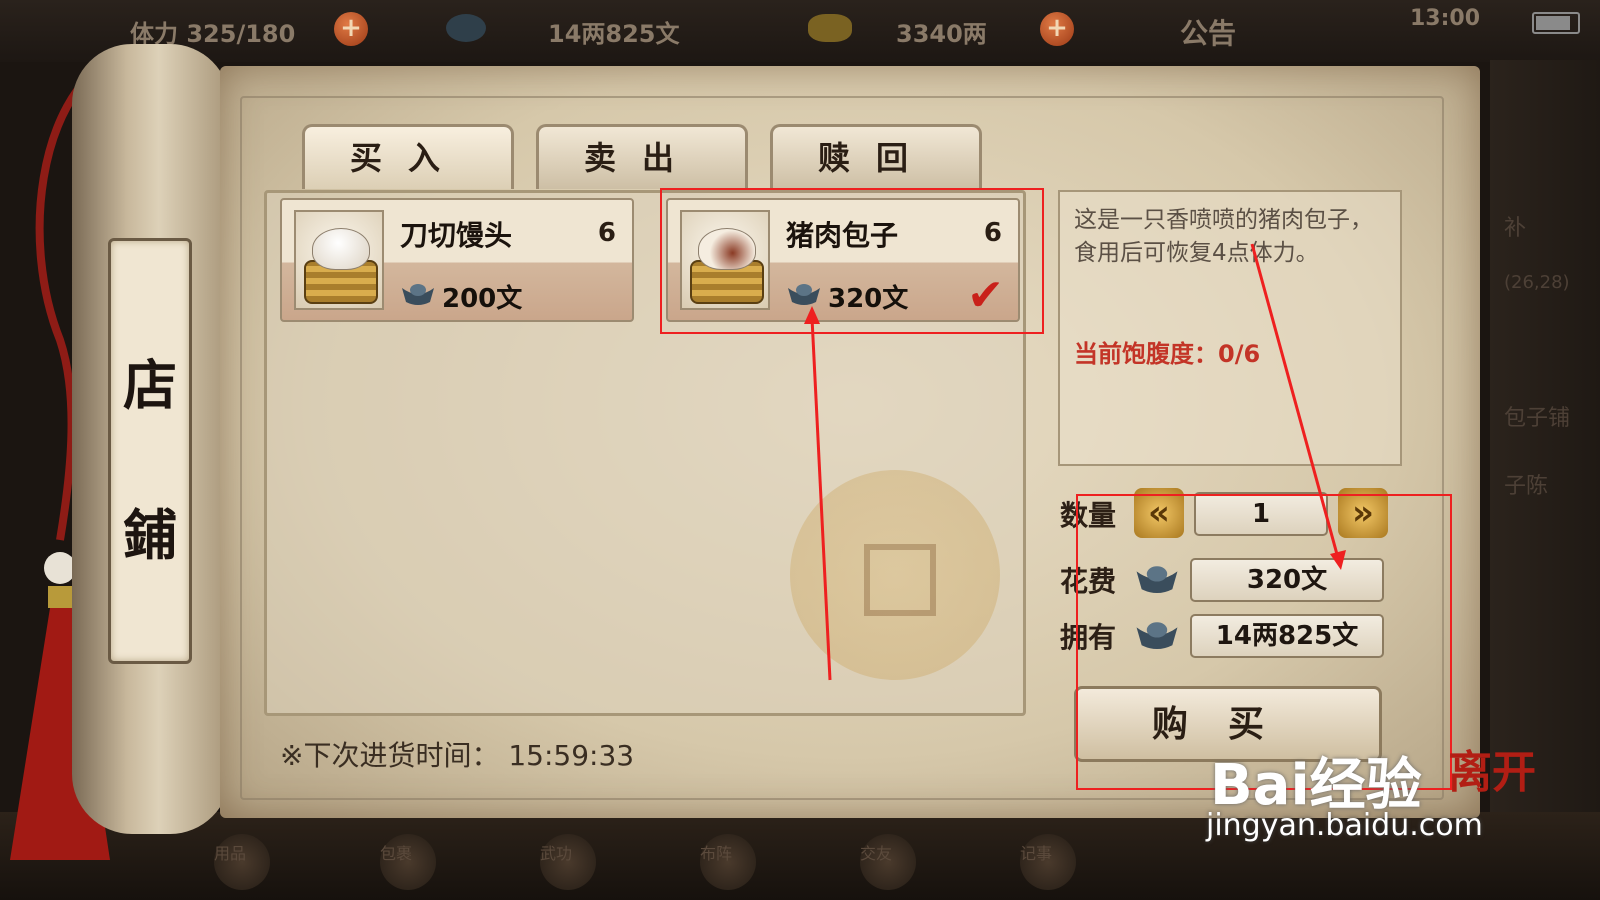 Image resolution: width=1600 pixels, height=900 pixels. I want to click on exit-button: 离开, so click(1492, 768).